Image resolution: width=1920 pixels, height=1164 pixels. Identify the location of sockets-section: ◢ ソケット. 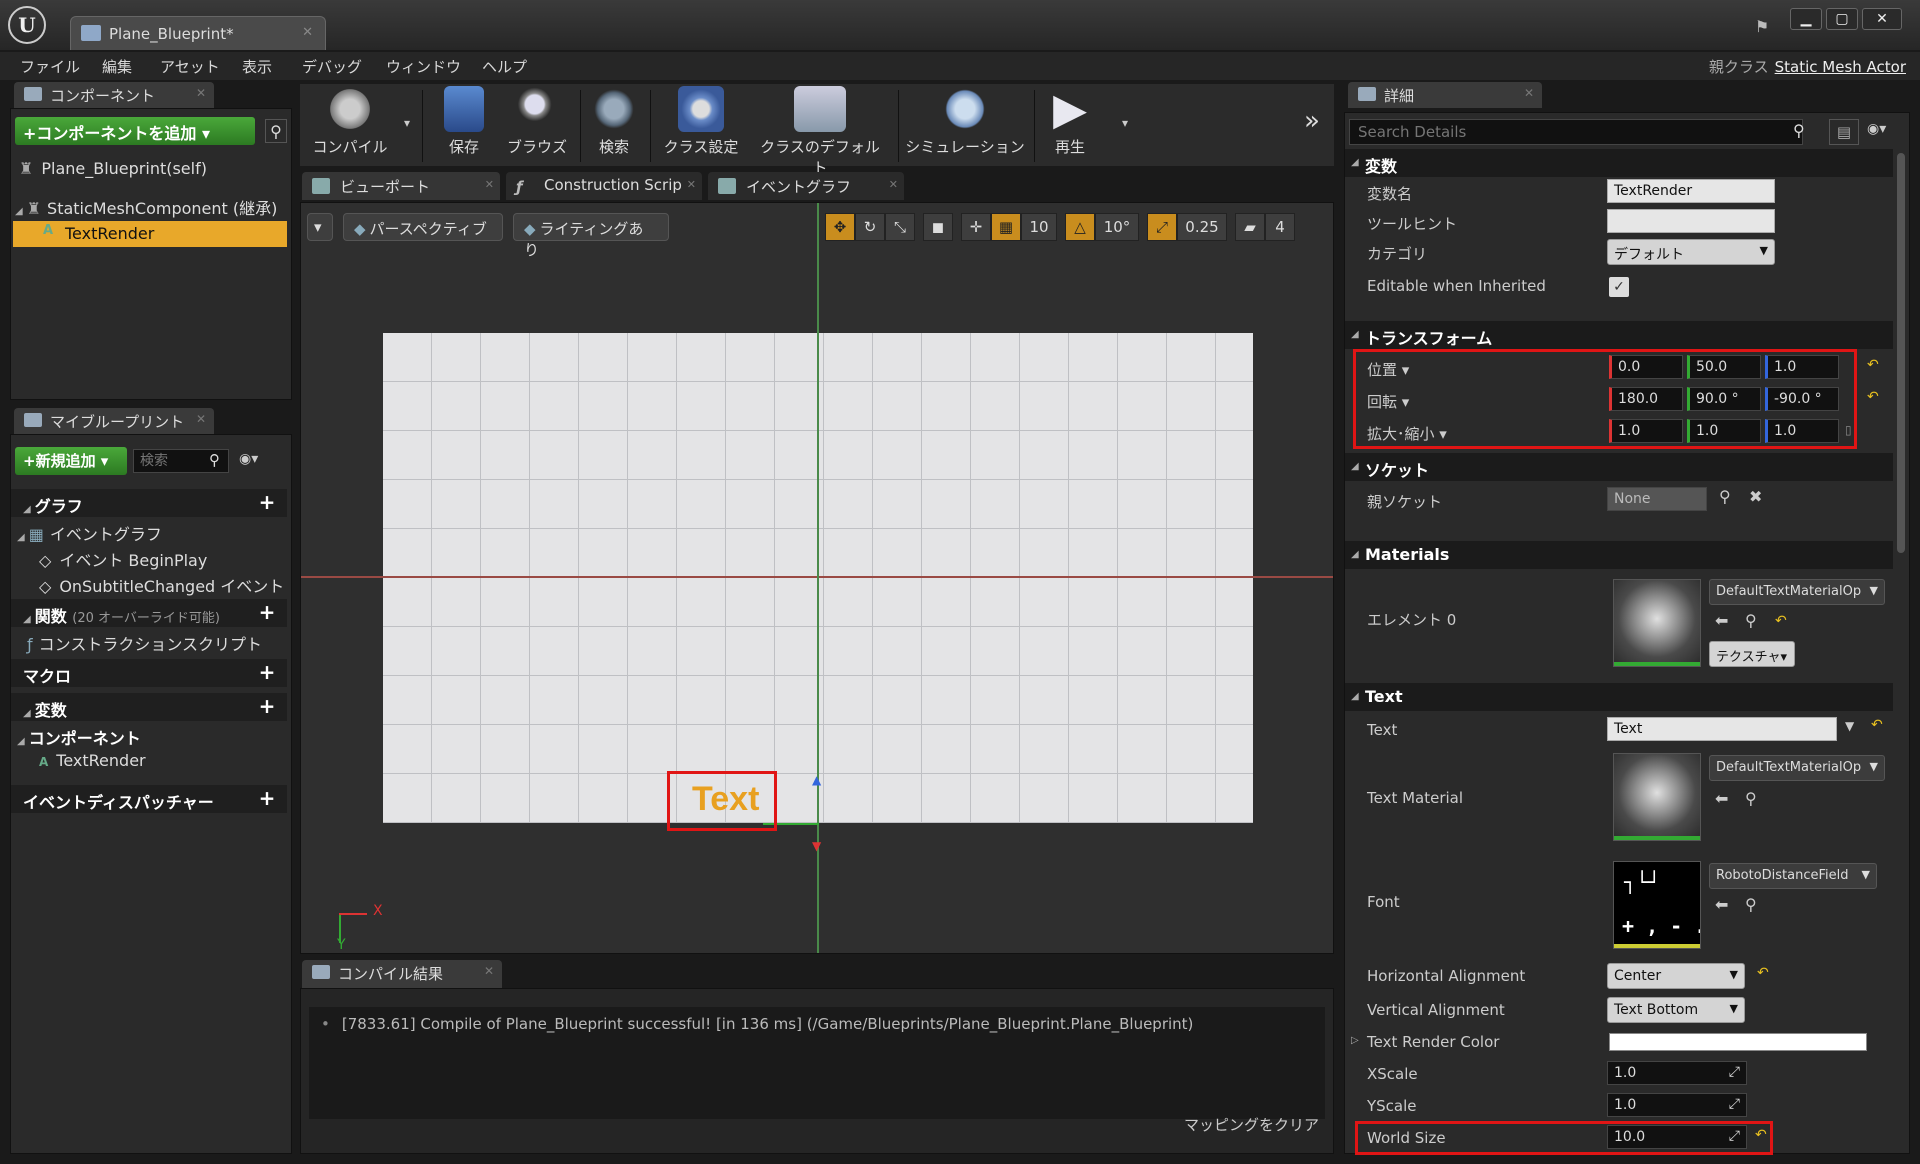
(1619, 467).